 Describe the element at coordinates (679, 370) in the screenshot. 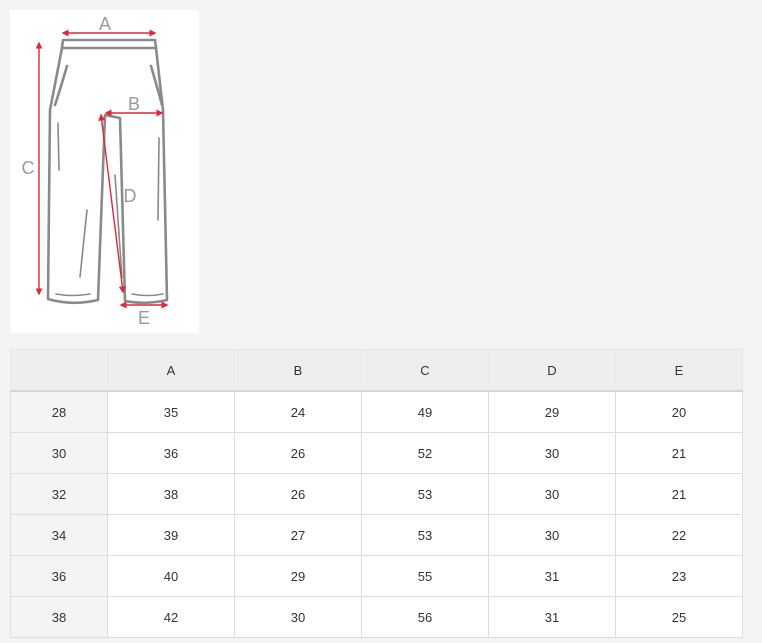

I see `header-e: E` at that location.